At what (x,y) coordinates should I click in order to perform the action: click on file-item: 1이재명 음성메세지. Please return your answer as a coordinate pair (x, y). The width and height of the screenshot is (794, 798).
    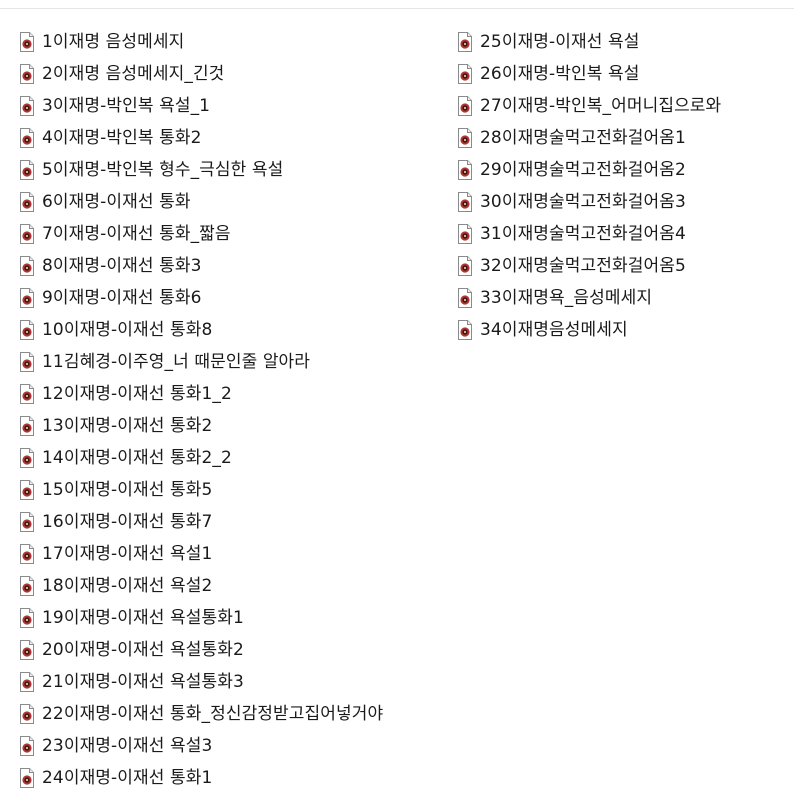
    Looking at the image, I should click on (228, 42).